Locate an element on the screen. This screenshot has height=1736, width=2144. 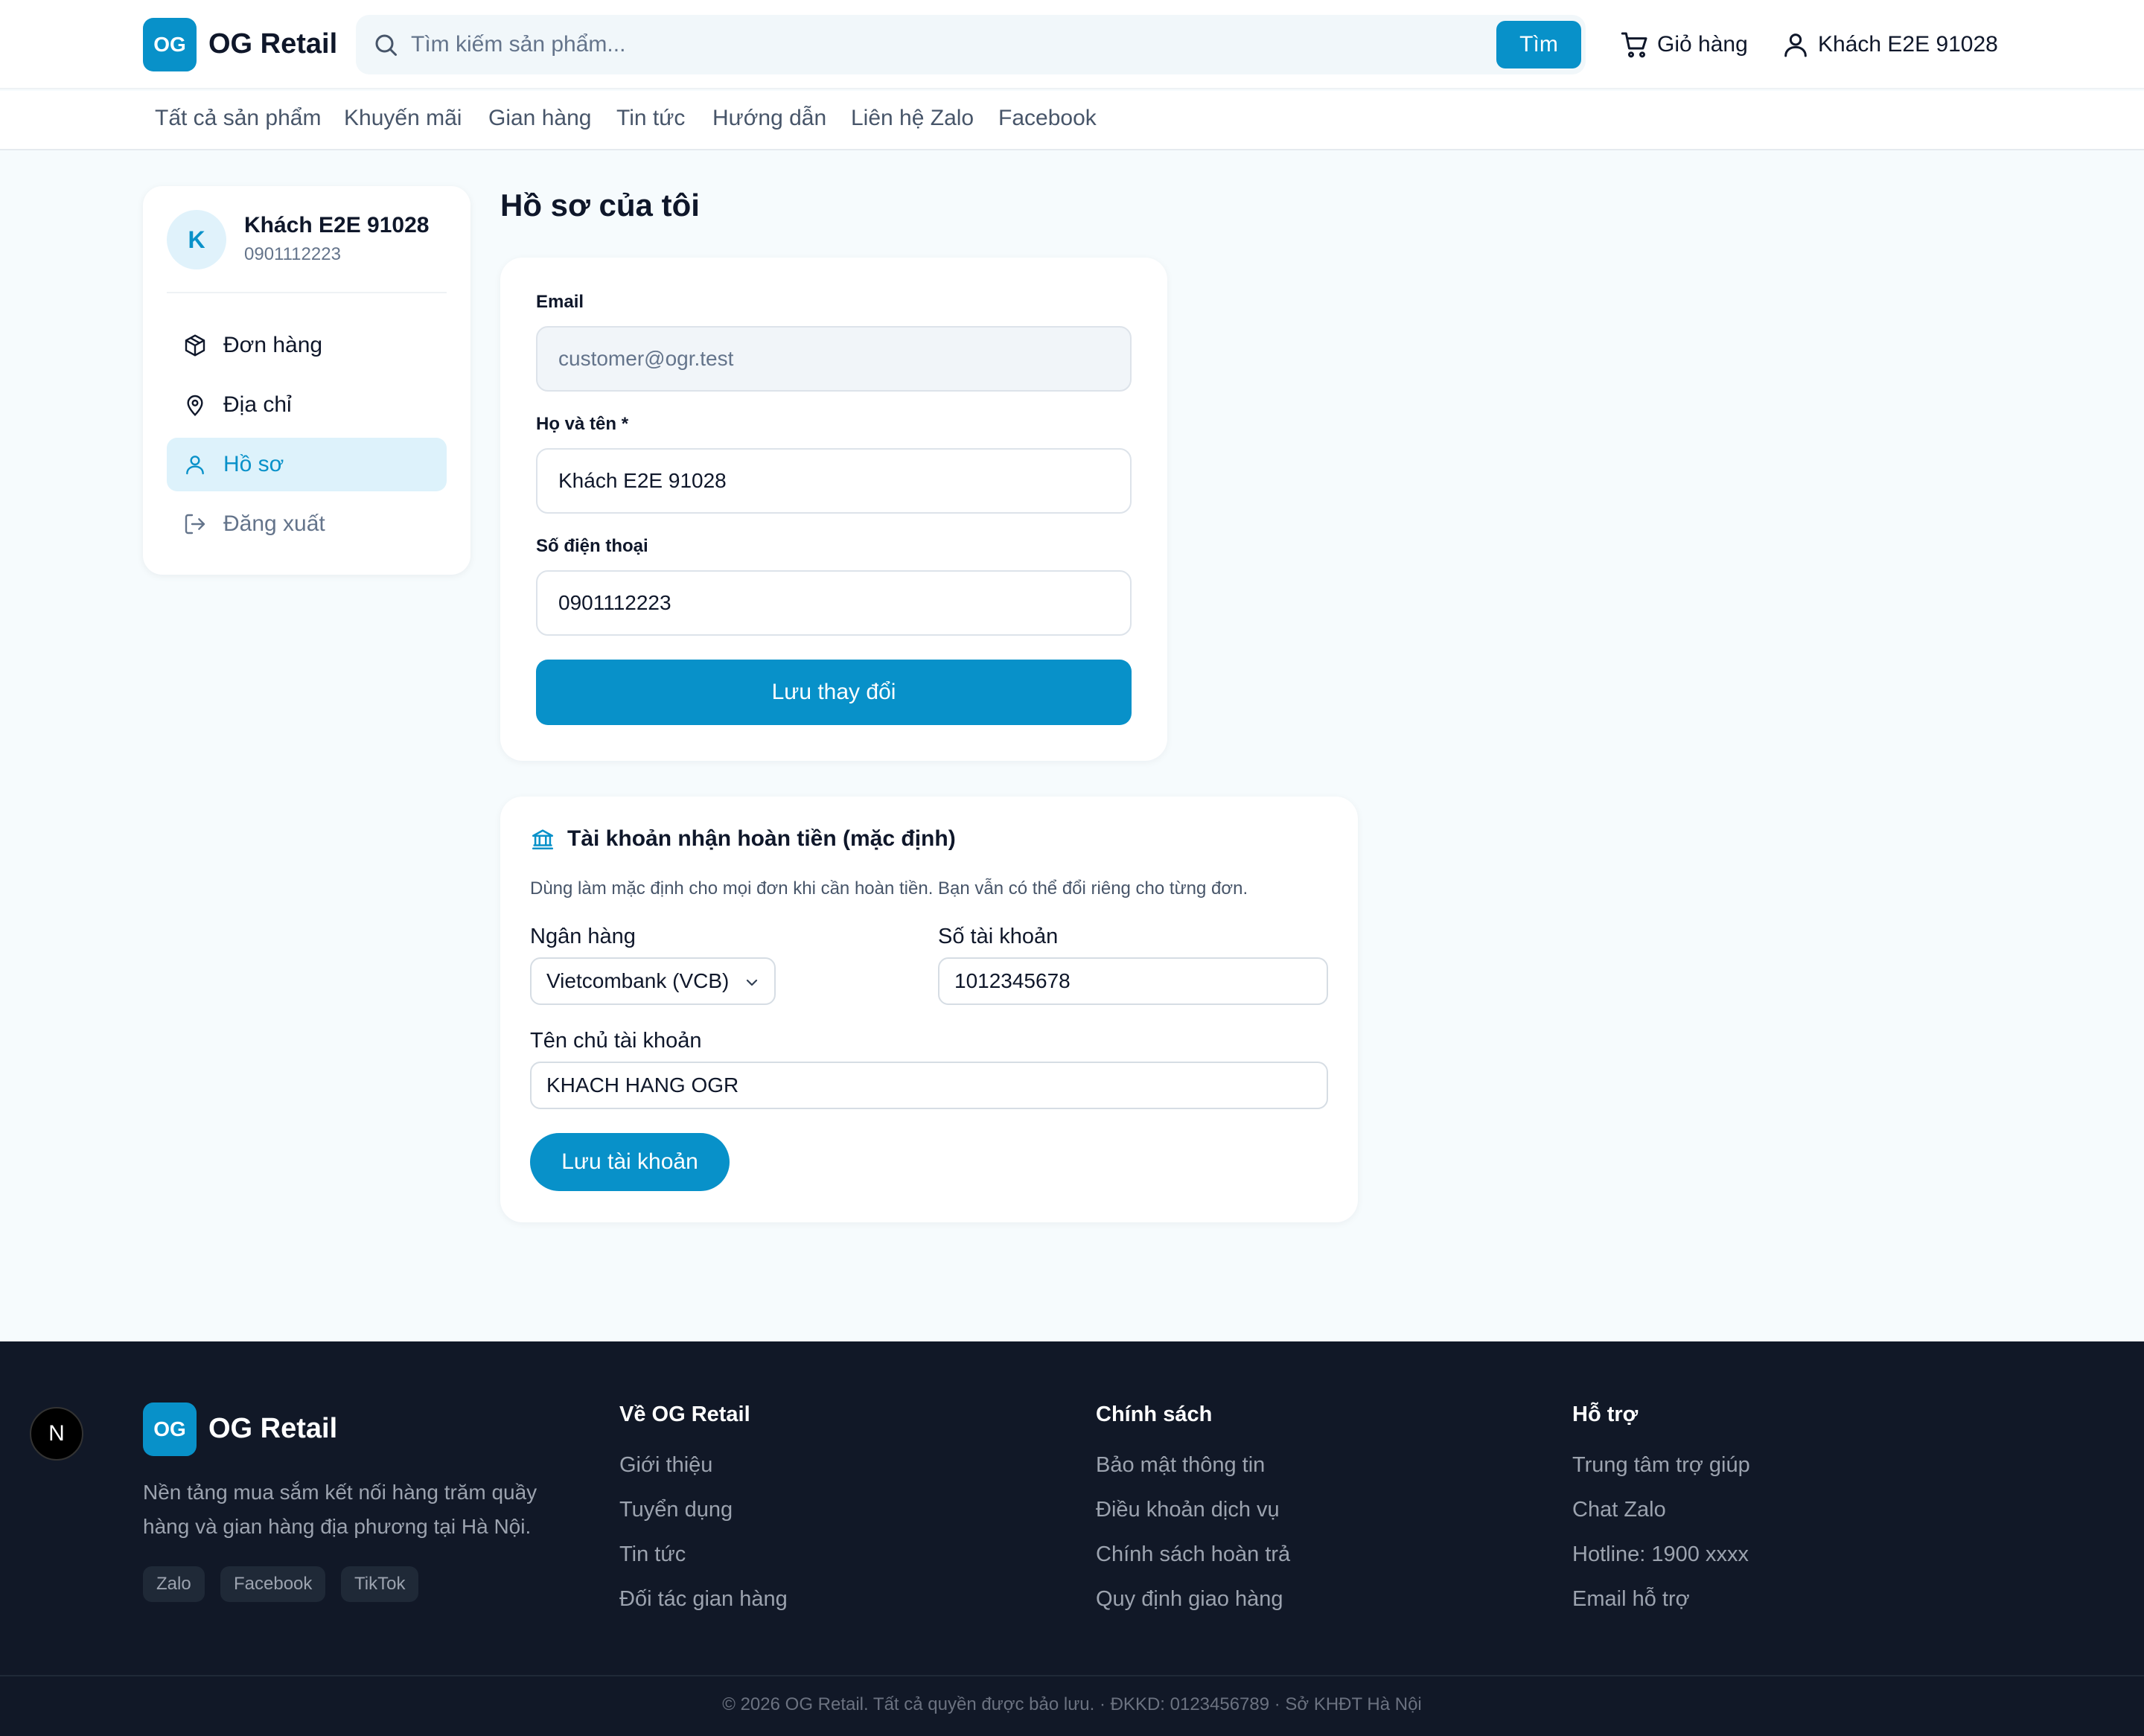
sidebar-item-label: Đăng xuất is located at coordinates (274, 523).